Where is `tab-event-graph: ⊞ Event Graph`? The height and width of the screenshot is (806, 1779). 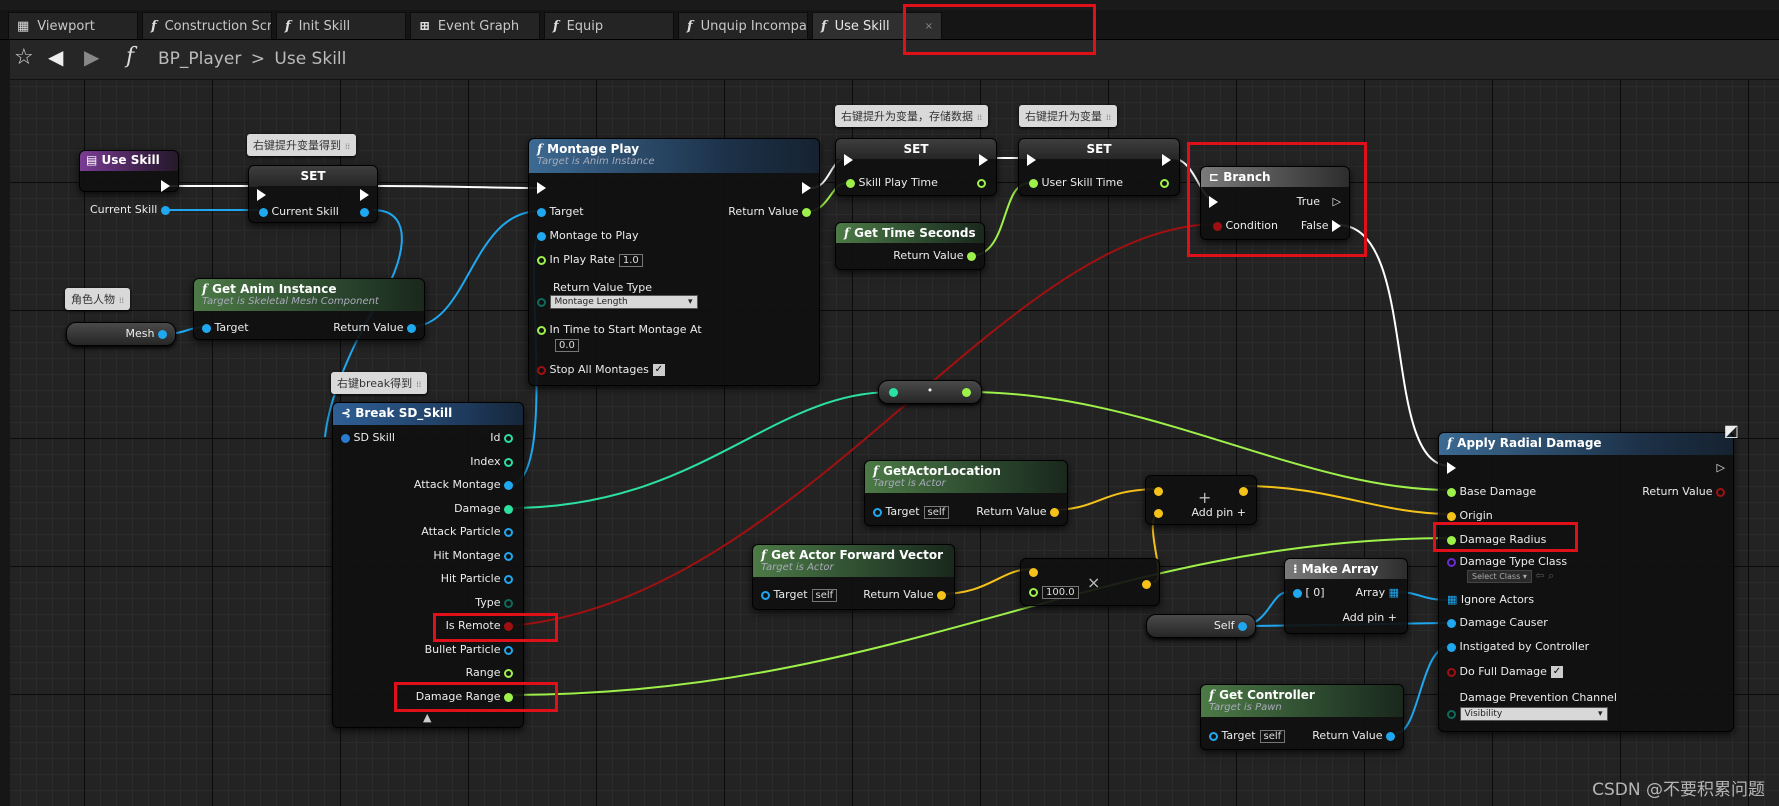 tab-event-graph: ⊞ Event Graph is located at coordinates (475, 25).